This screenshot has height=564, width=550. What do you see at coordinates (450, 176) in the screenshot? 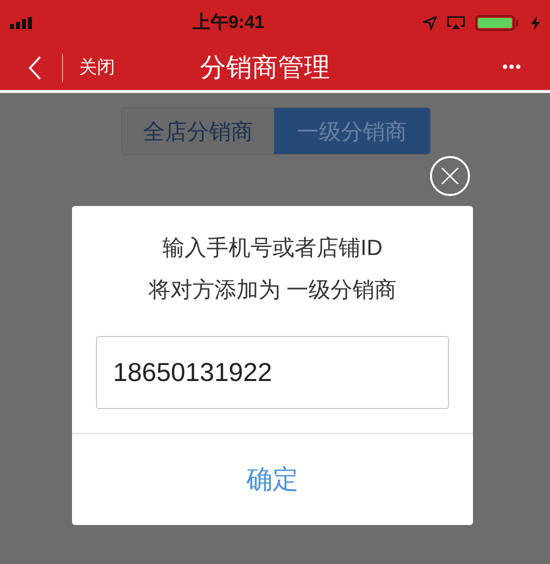
I see `close-icon` at bounding box center [450, 176].